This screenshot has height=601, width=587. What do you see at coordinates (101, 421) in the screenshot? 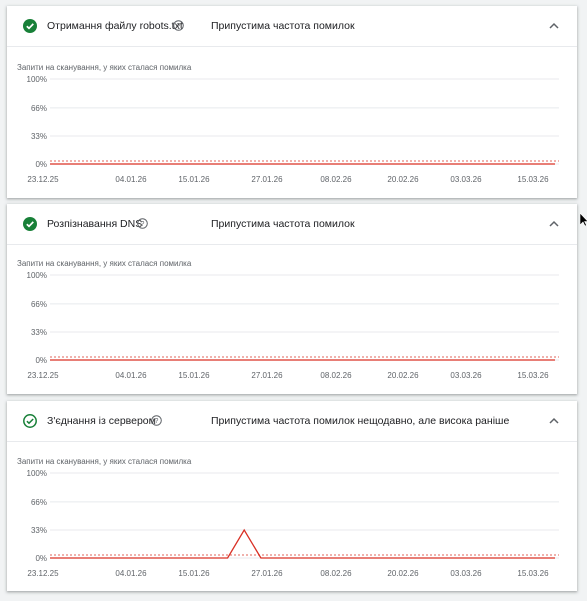
I see `card-title: З'єднання із сервером` at bounding box center [101, 421].